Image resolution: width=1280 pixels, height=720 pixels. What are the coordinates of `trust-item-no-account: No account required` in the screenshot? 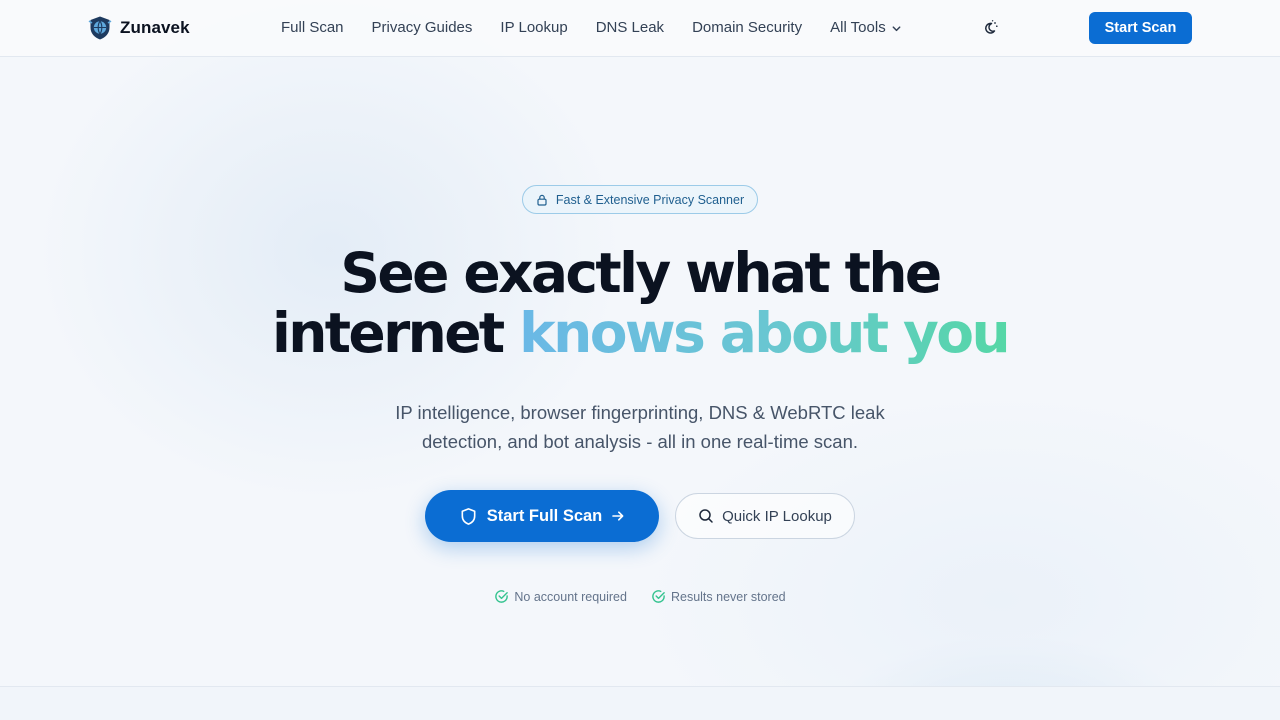 It's located at (560, 596).